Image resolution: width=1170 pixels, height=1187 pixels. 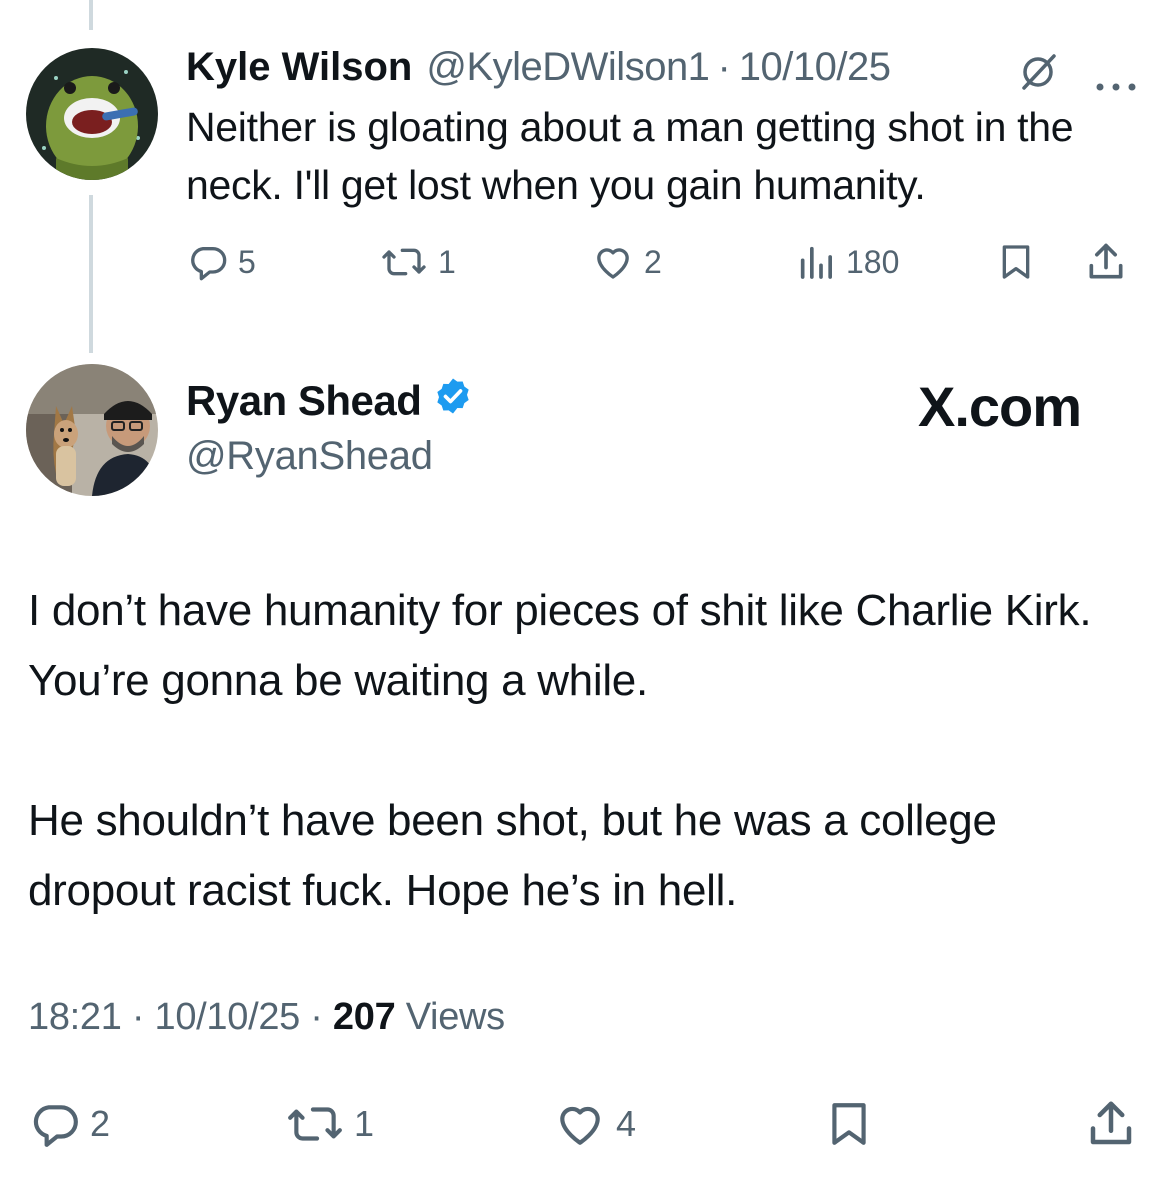 What do you see at coordinates (815, 67) in the screenshot?
I see `tweet1-date: 10/10/25` at bounding box center [815, 67].